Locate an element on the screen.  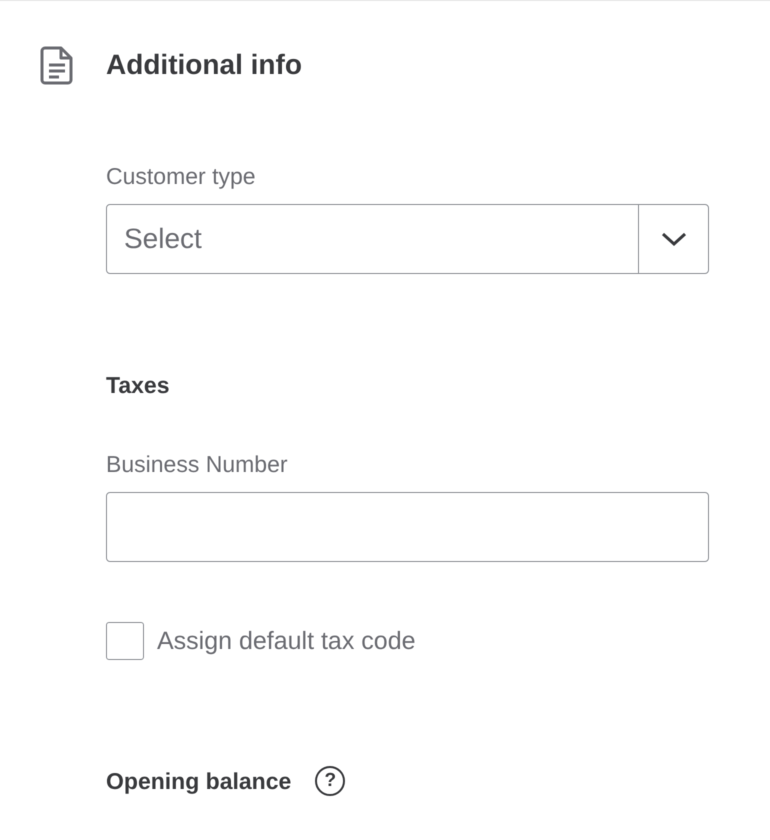
field-label: Business Number is located at coordinates (197, 464).